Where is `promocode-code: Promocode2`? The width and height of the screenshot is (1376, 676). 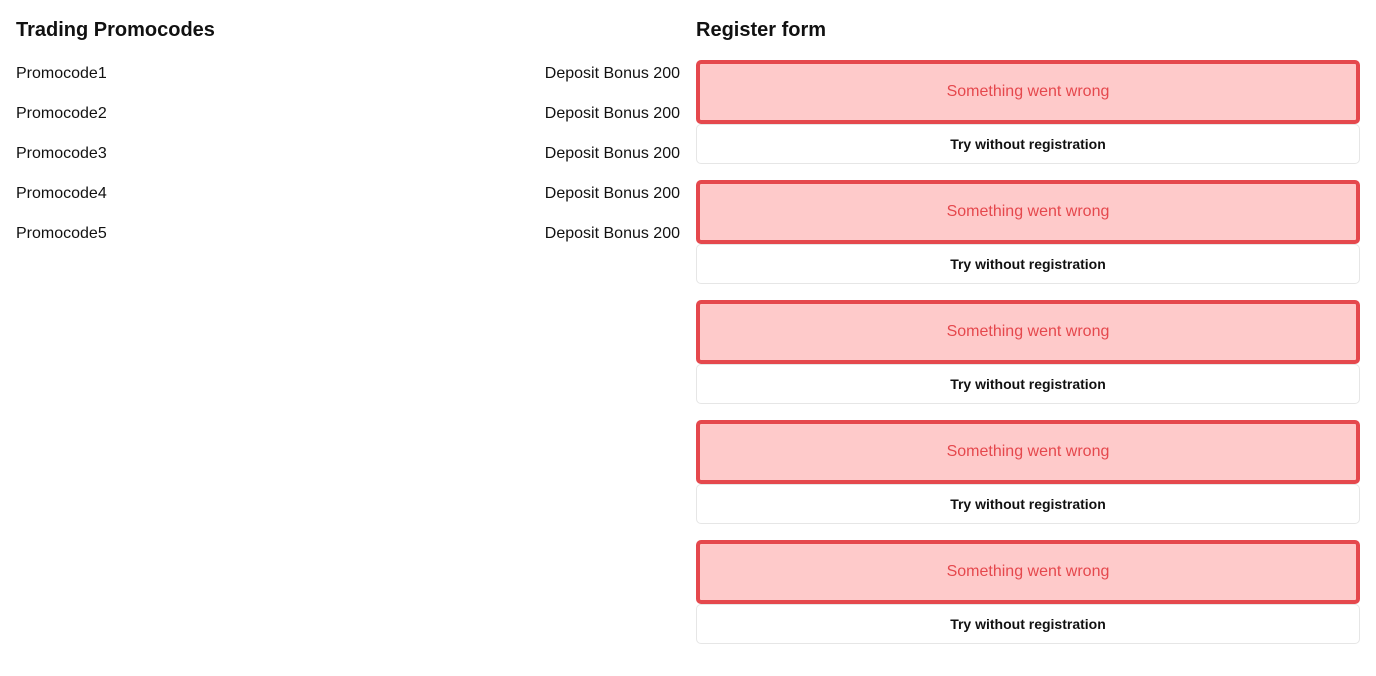
promocode-code: Promocode2 is located at coordinates (61, 113).